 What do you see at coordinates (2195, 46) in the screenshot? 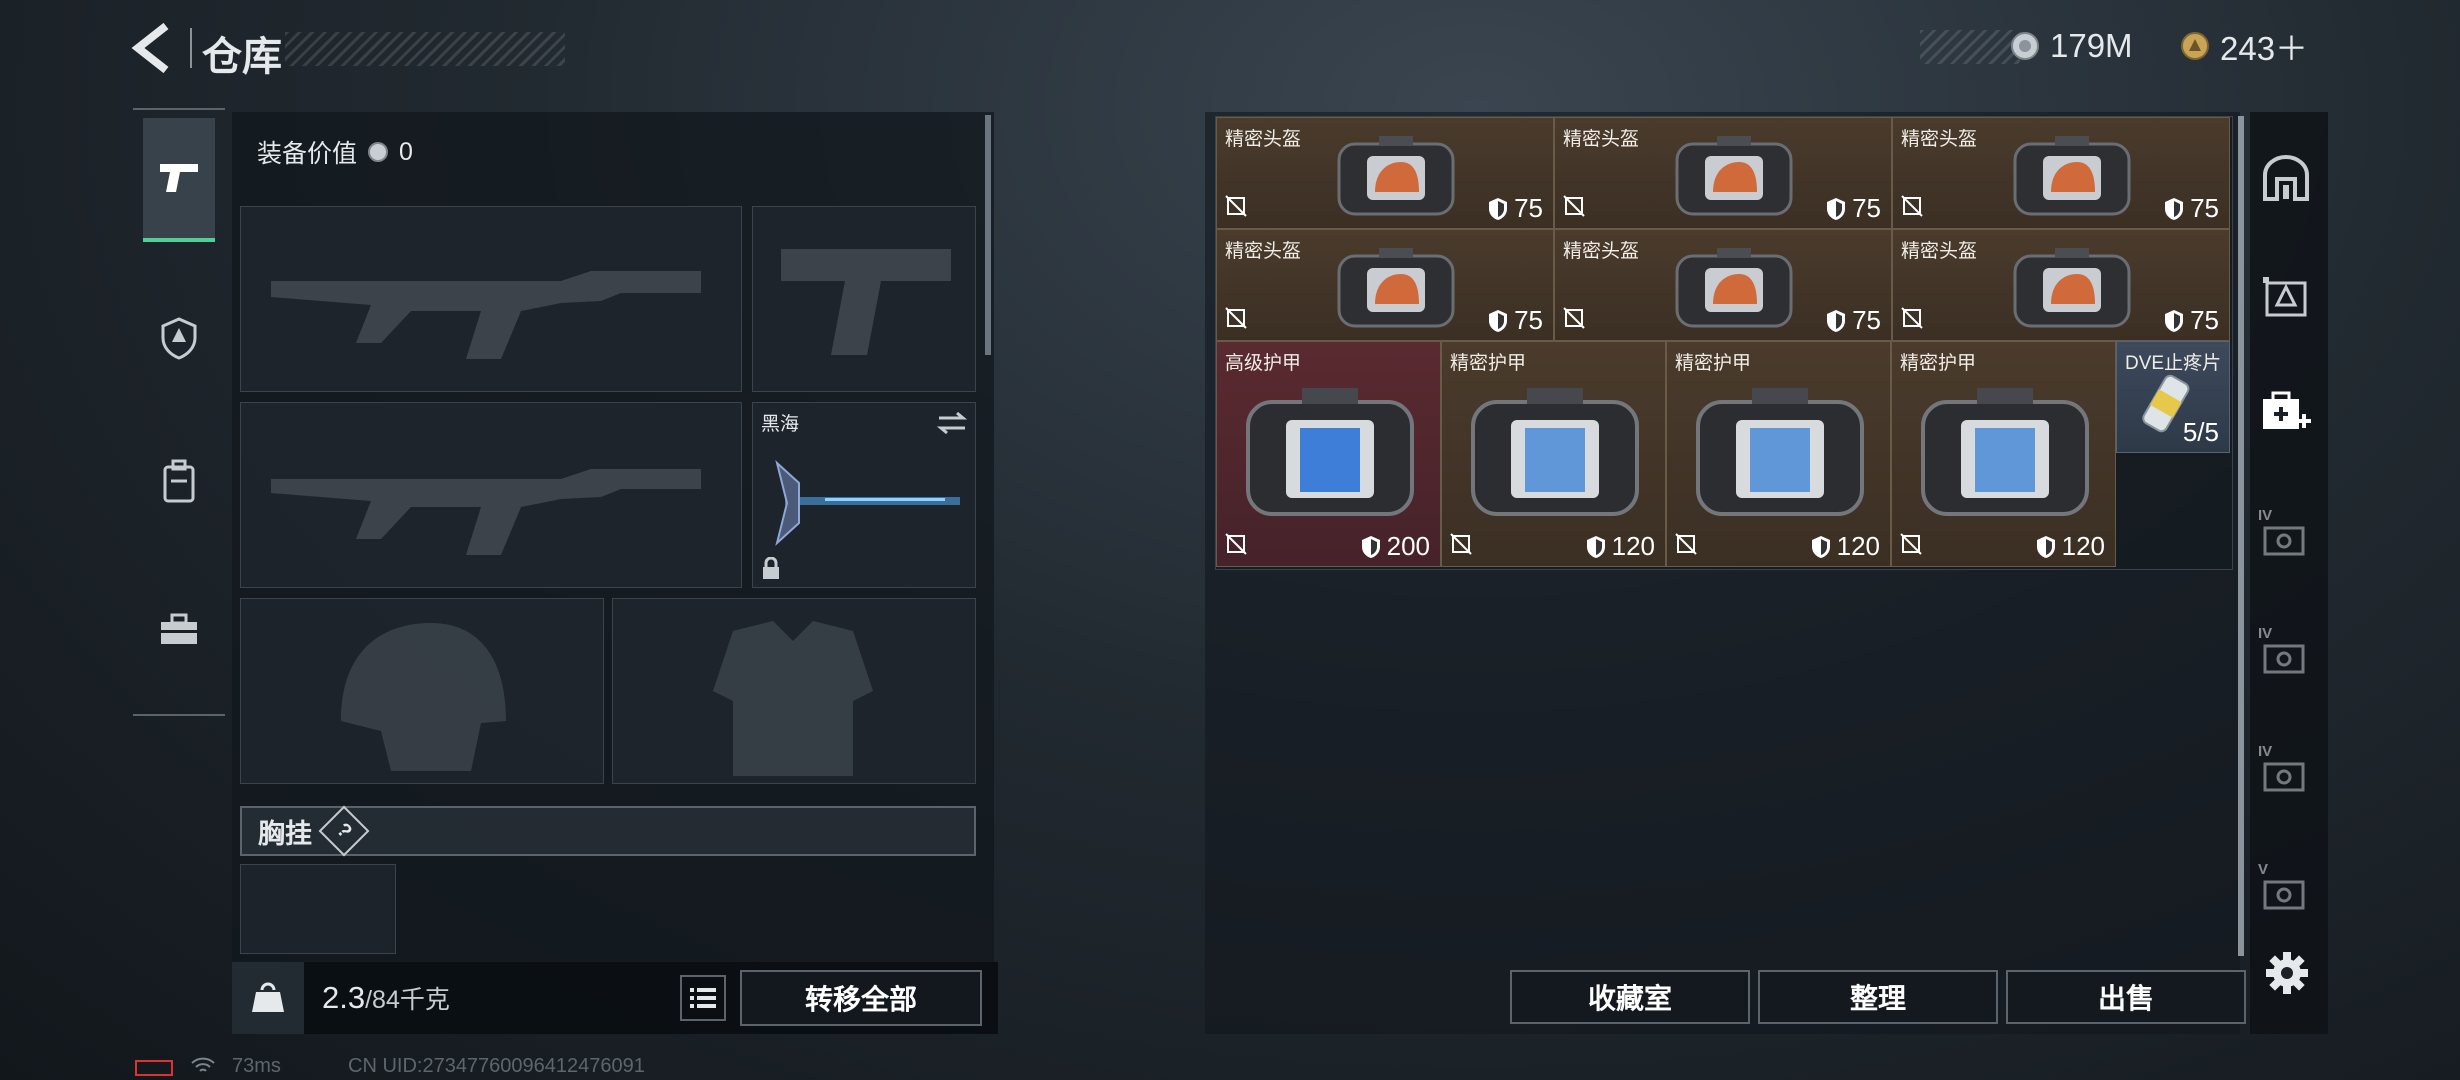
I see `gold-coin-icon` at bounding box center [2195, 46].